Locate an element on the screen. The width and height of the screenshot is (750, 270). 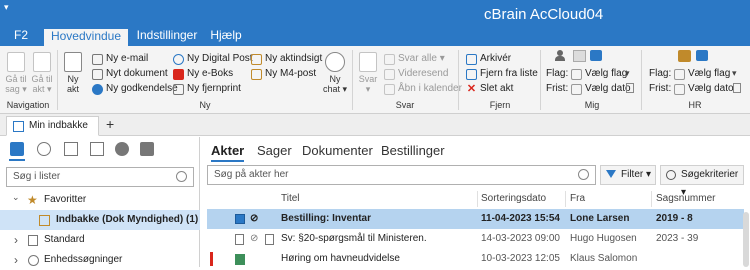
tab-hjaelp: Hjælp is located at coordinates (226, 36).